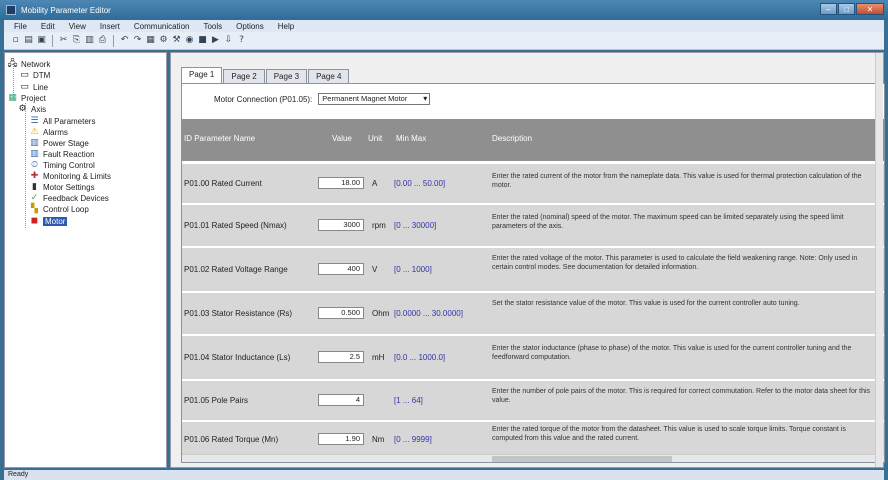 The width and height of the screenshot is (888, 480). I want to click on parameter-name: P01.00 Rated Current, so click(223, 183).